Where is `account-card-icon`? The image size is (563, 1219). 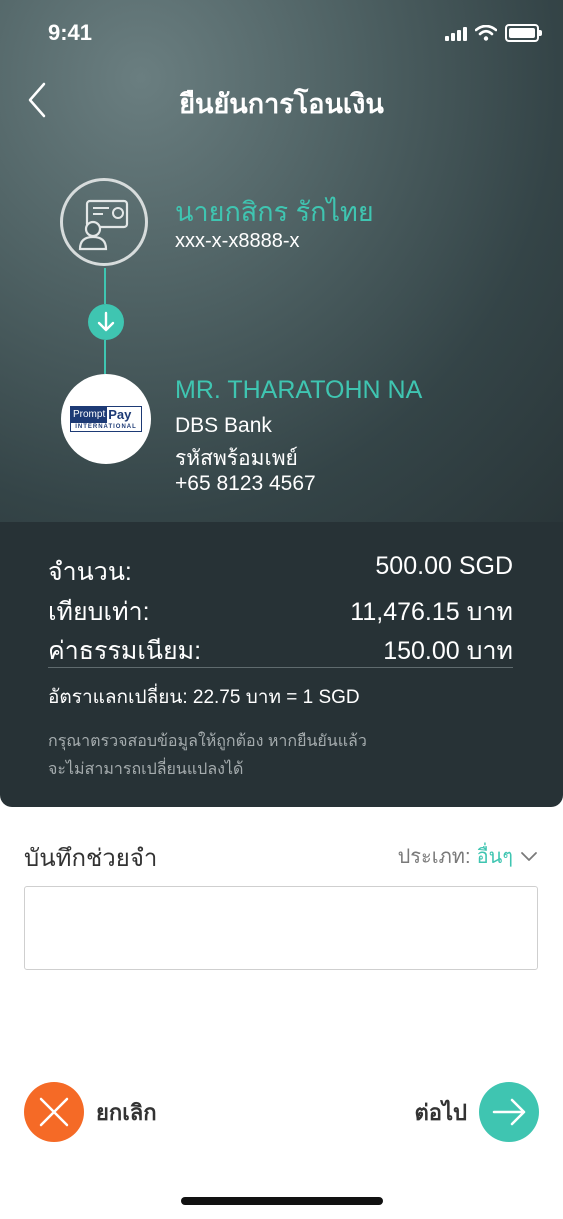
account-card-icon is located at coordinates (103, 225).